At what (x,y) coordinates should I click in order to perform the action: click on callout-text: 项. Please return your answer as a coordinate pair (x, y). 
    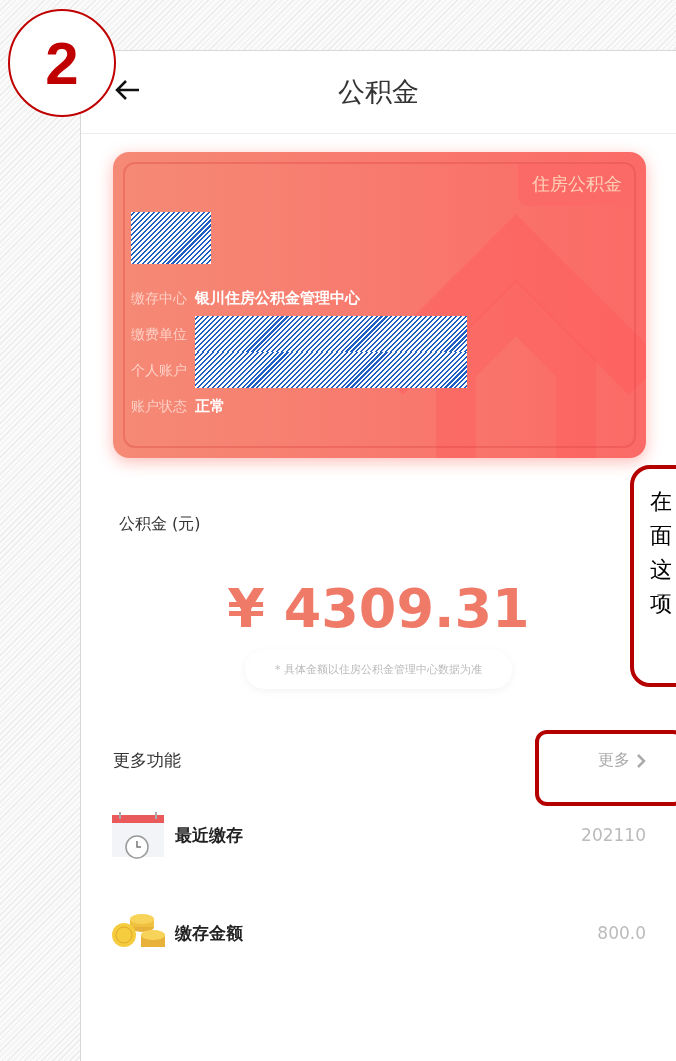
    Looking at the image, I should click on (661, 604).